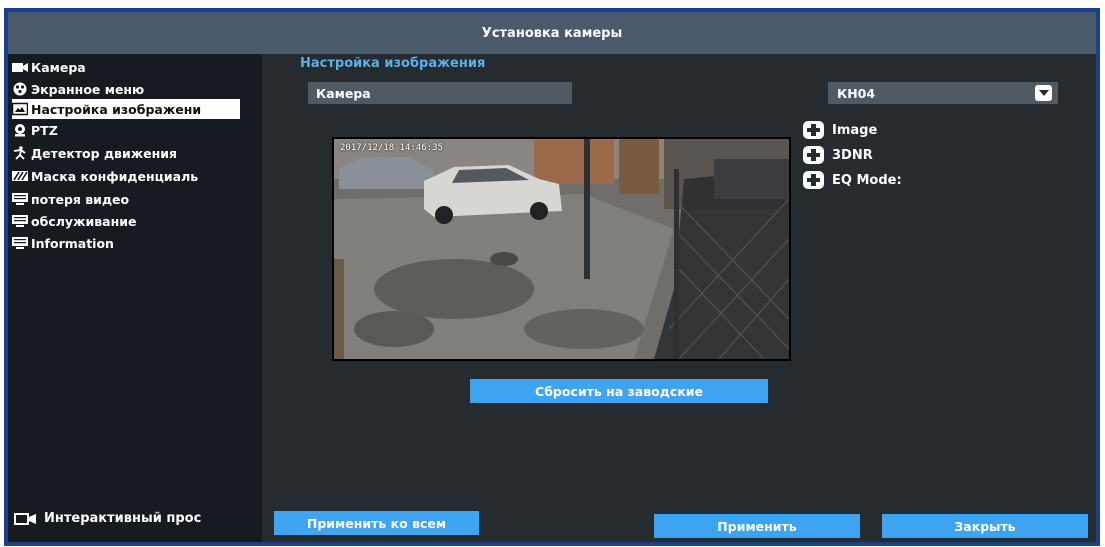 This screenshot has width=1105, height=547. Describe the element at coordinates (80, 199) in the screenshot. I see `sidebar-item-label: потеря видео` at that location.